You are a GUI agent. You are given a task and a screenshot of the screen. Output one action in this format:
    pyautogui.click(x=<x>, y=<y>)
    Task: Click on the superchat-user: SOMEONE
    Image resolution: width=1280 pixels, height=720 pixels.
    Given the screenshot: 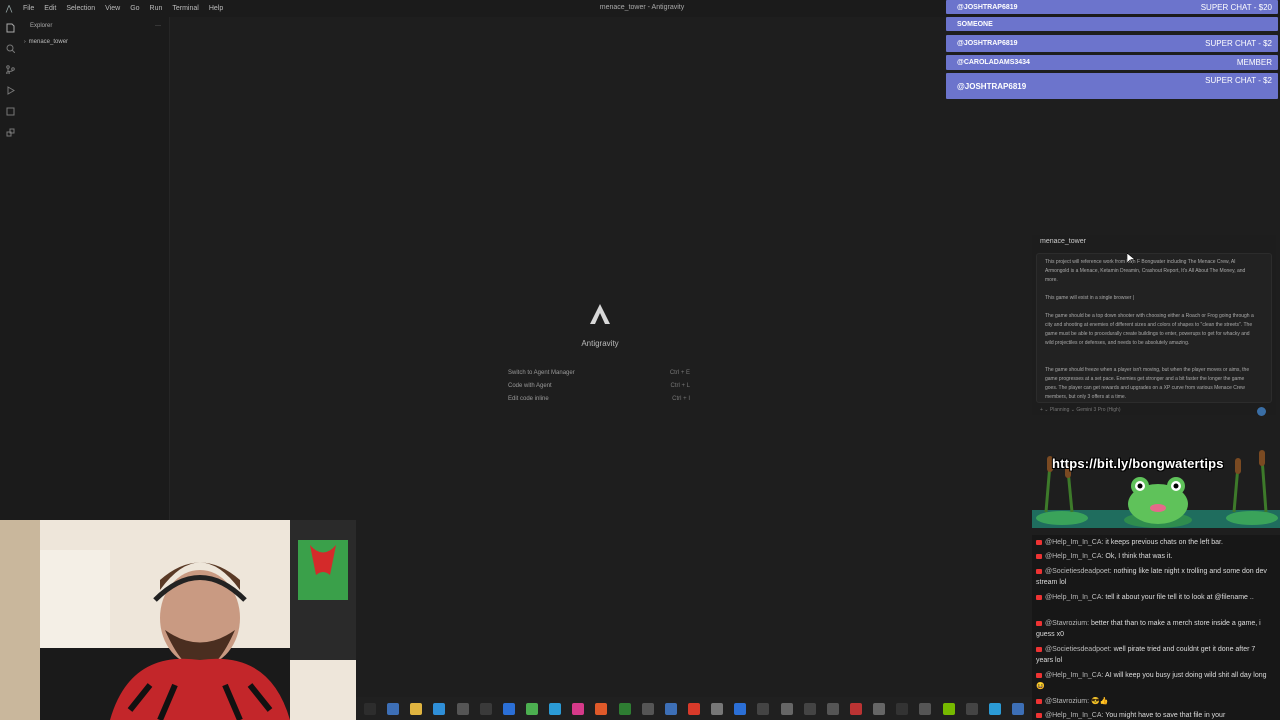 What is the action you would take?
    pyautogui.click(x=975, y=24)
    